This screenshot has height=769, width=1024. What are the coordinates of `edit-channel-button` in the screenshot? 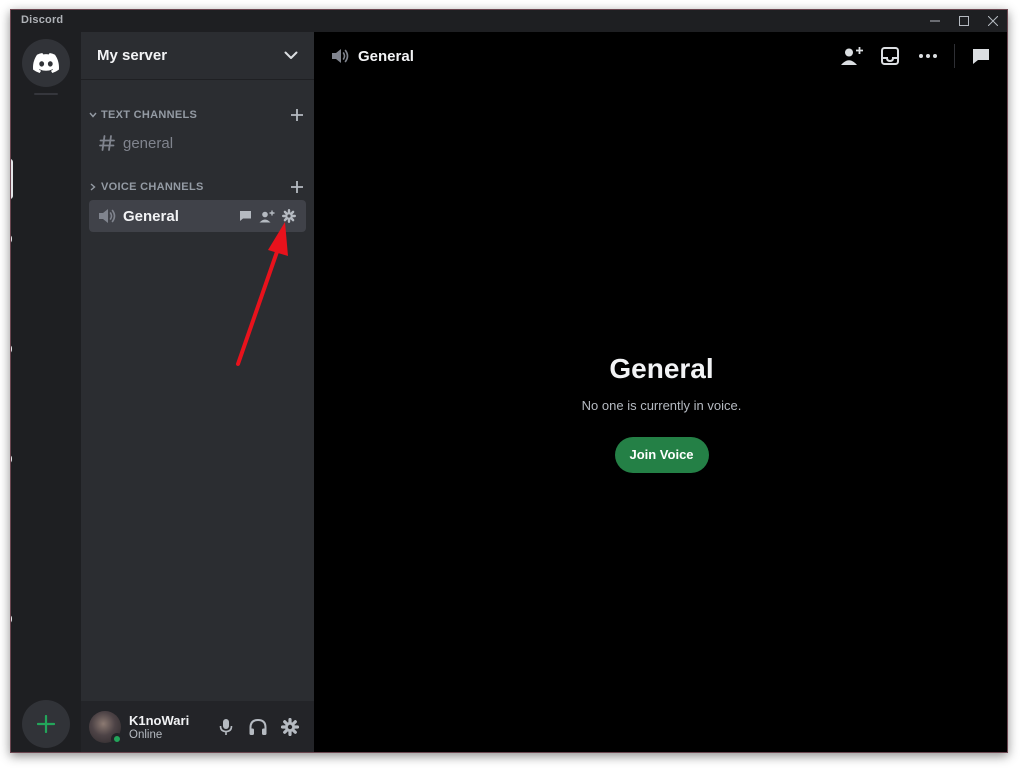 It's located at (289, 216).